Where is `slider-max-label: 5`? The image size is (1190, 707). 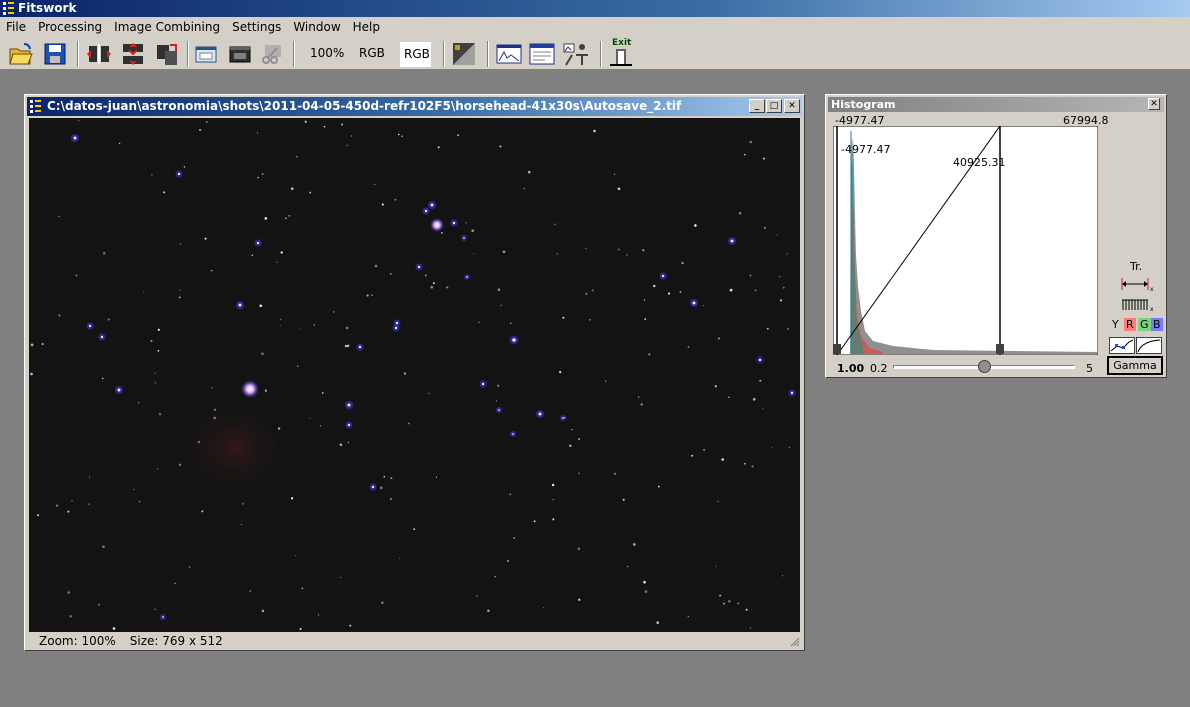
slider-max-label: 5 is located at coordinates (1089, 368).